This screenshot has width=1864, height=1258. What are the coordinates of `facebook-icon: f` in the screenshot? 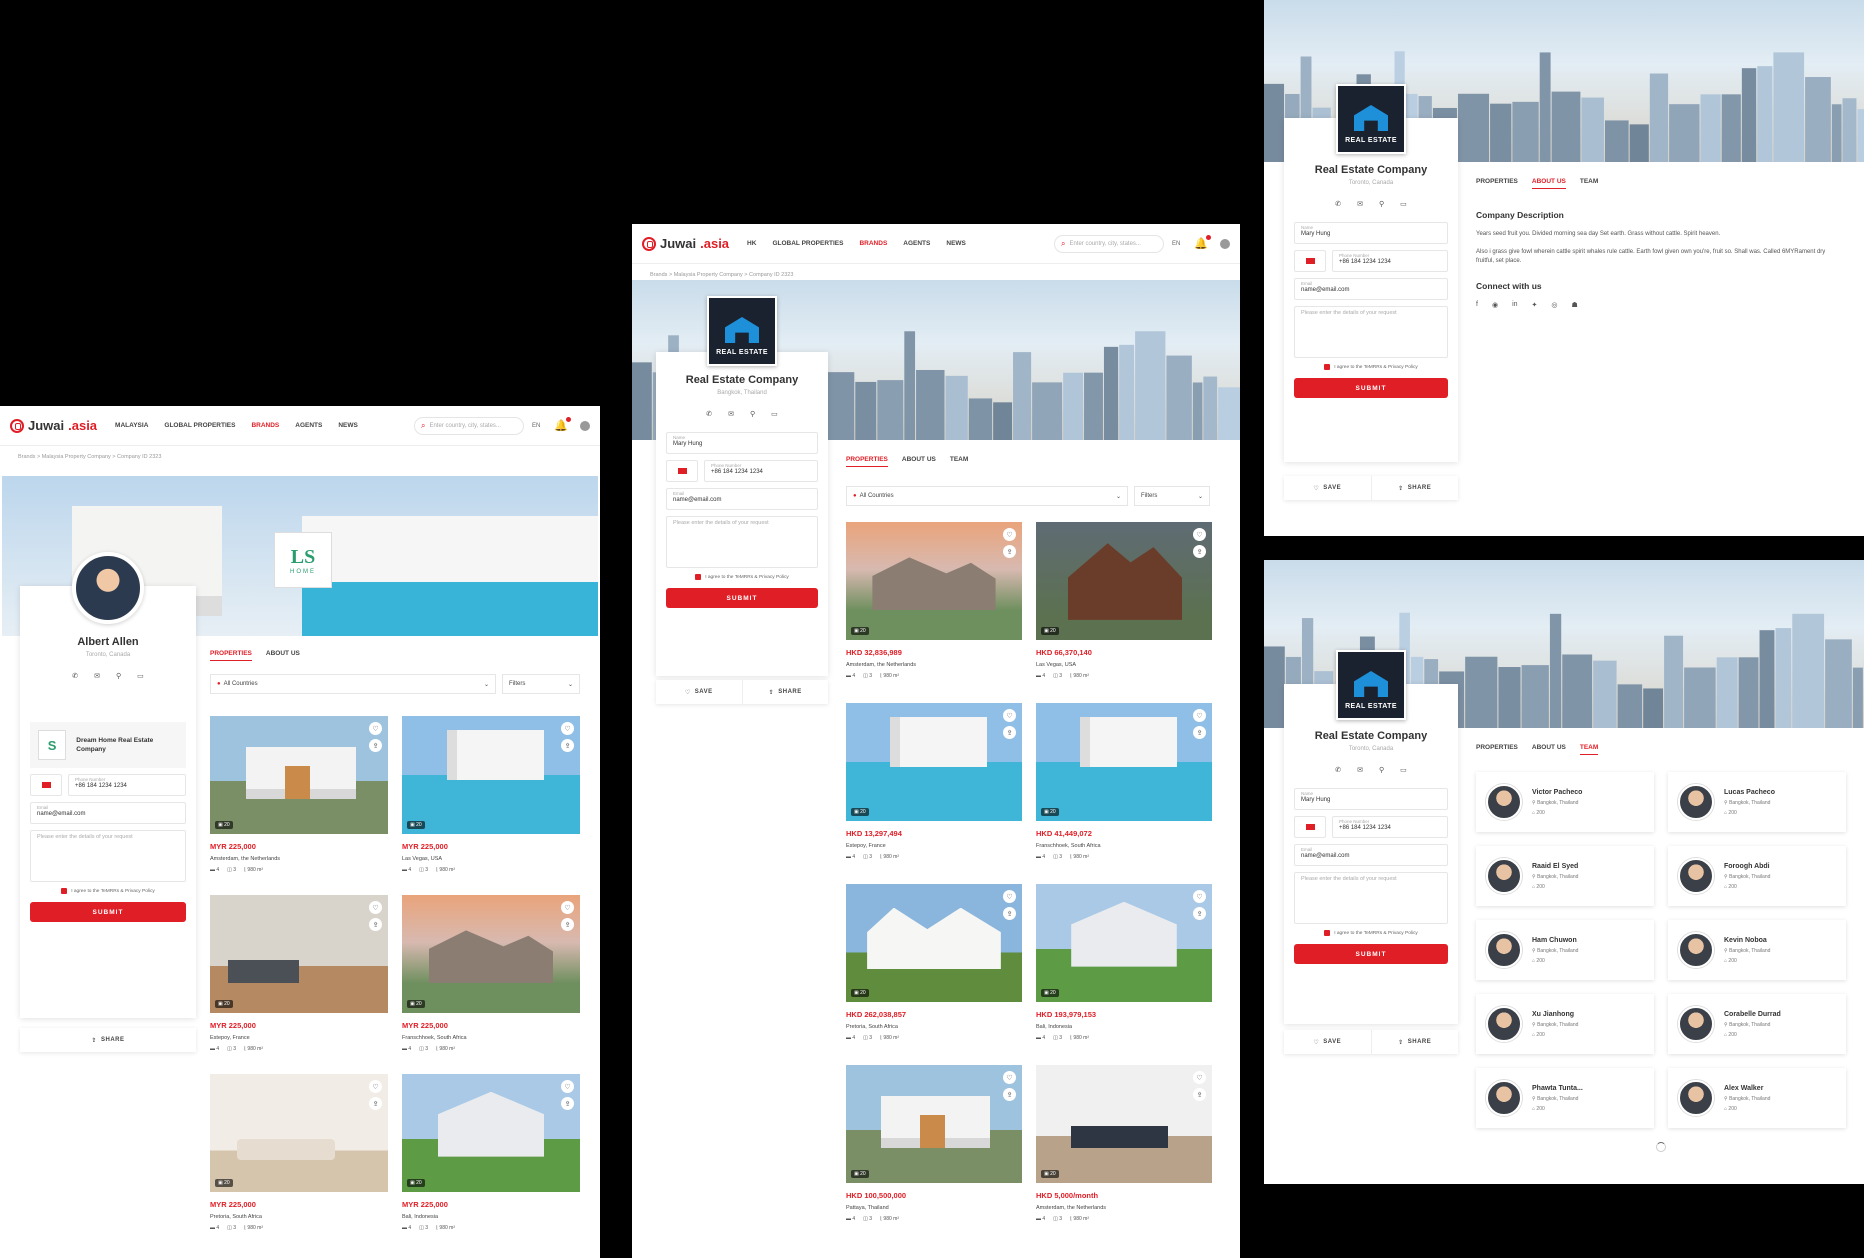 It's located at (1477, 305).